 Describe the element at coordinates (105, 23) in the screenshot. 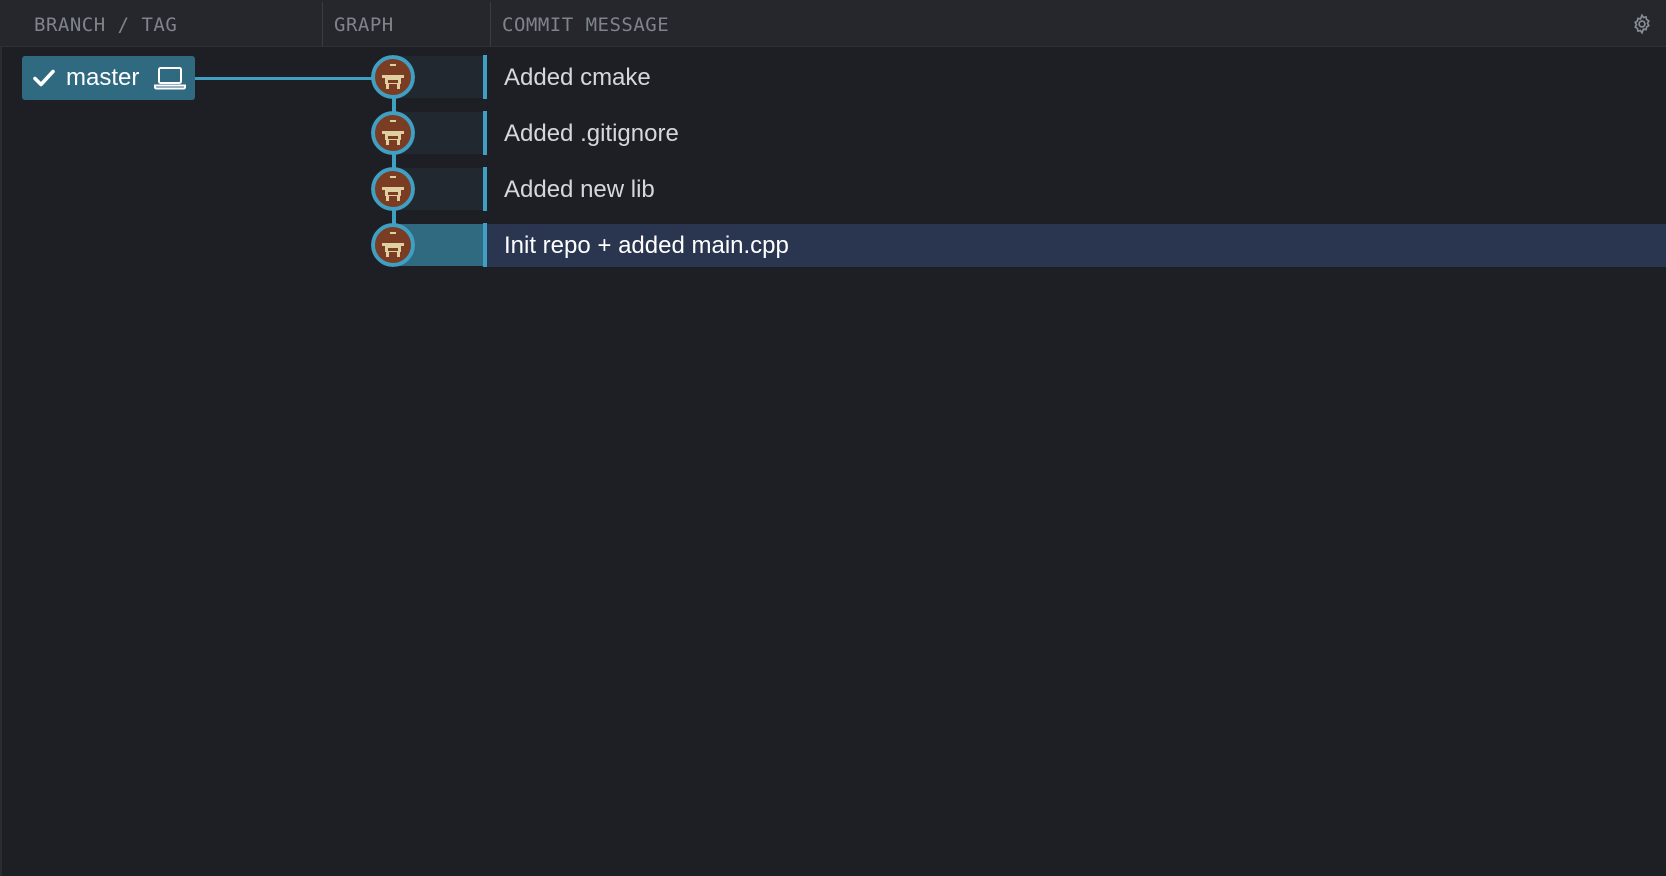

I see `branch-tag-column-header: BRANCH / TAG` at that location.